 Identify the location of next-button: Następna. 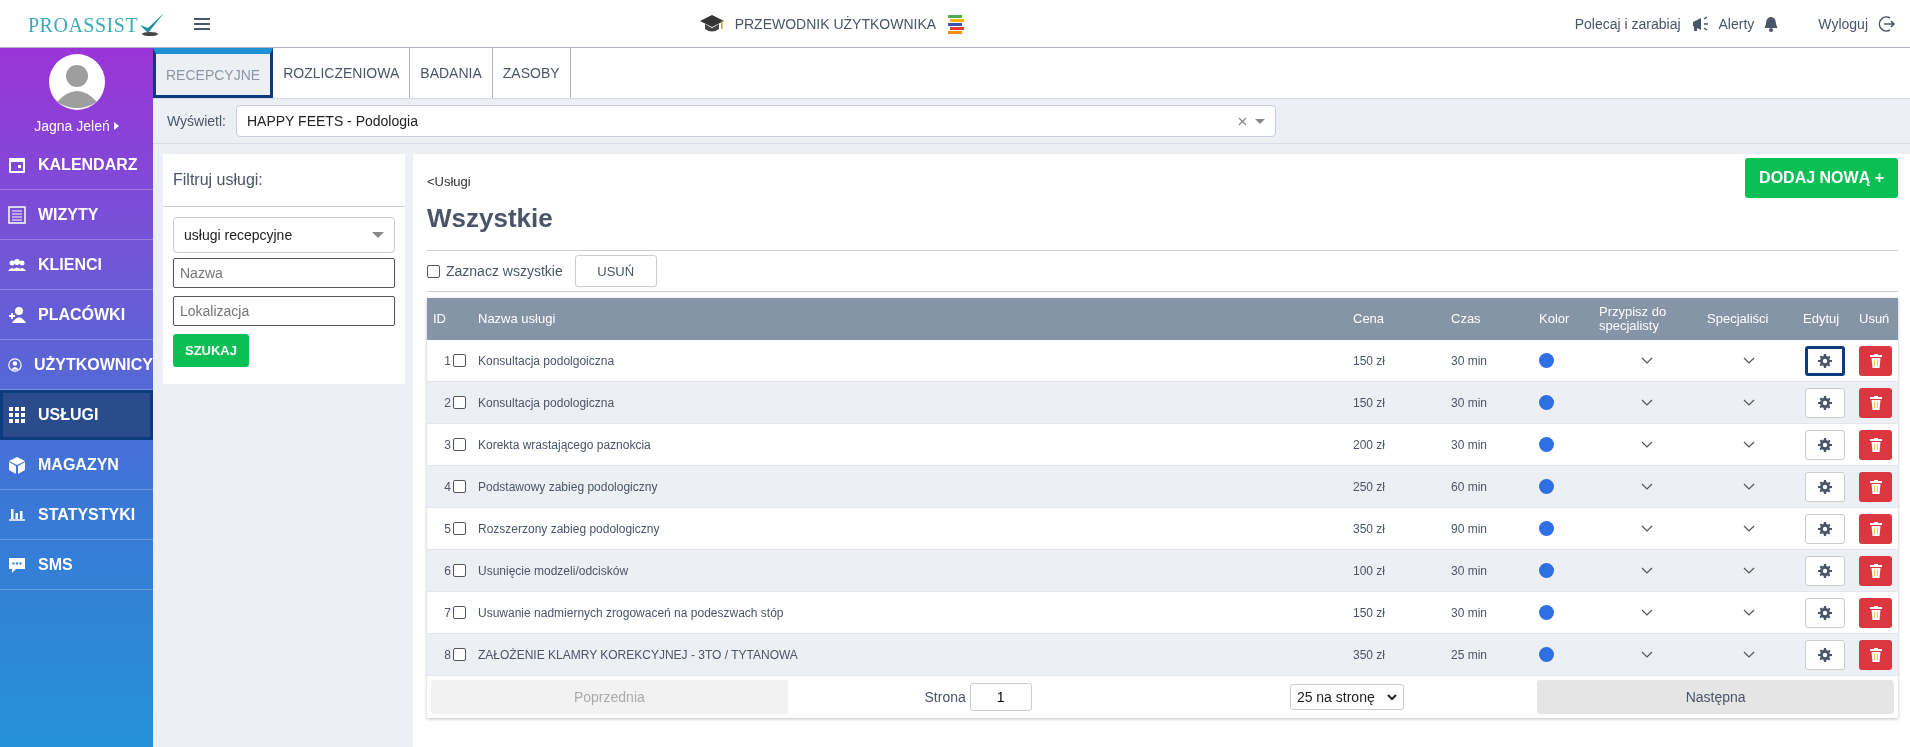
(1715, 697).